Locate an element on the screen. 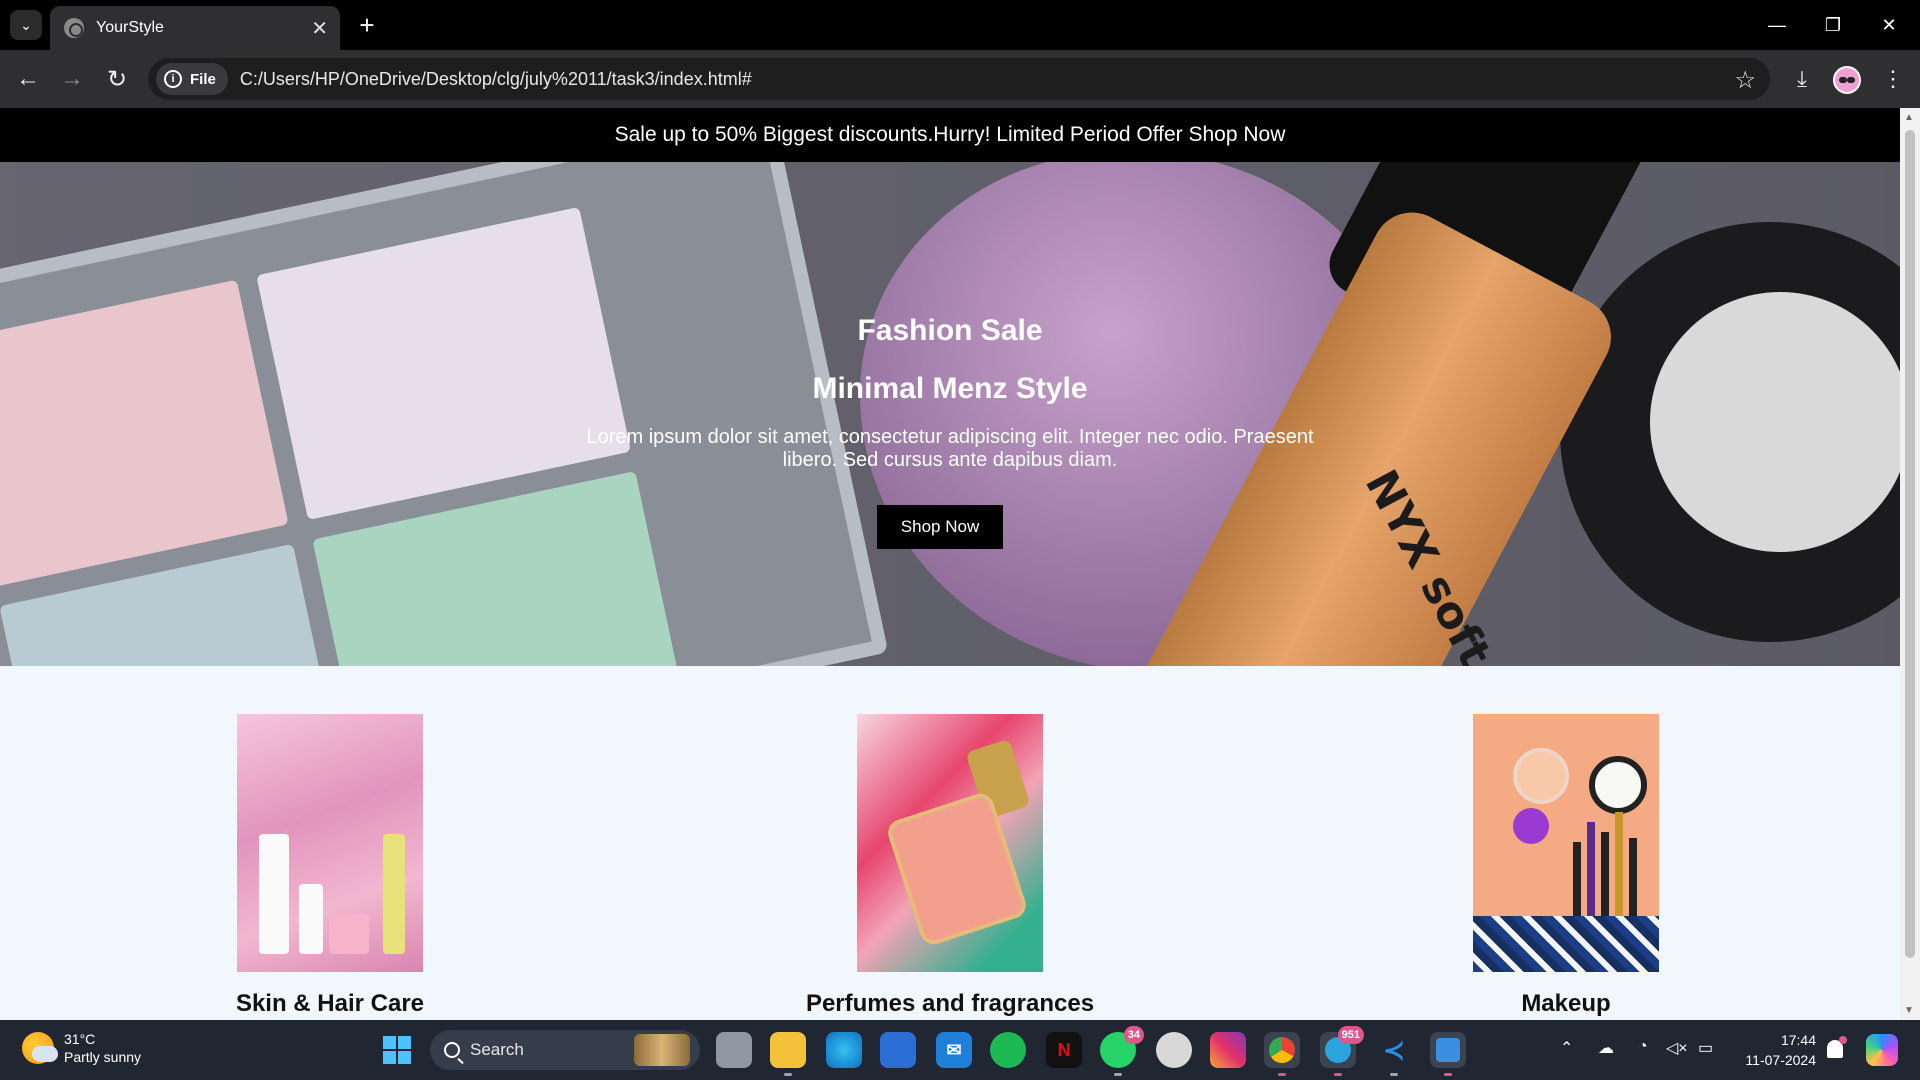 The image size is (1920, 1080). clock-date: 11-07-2024 is located at coordinates (1780, 1060).